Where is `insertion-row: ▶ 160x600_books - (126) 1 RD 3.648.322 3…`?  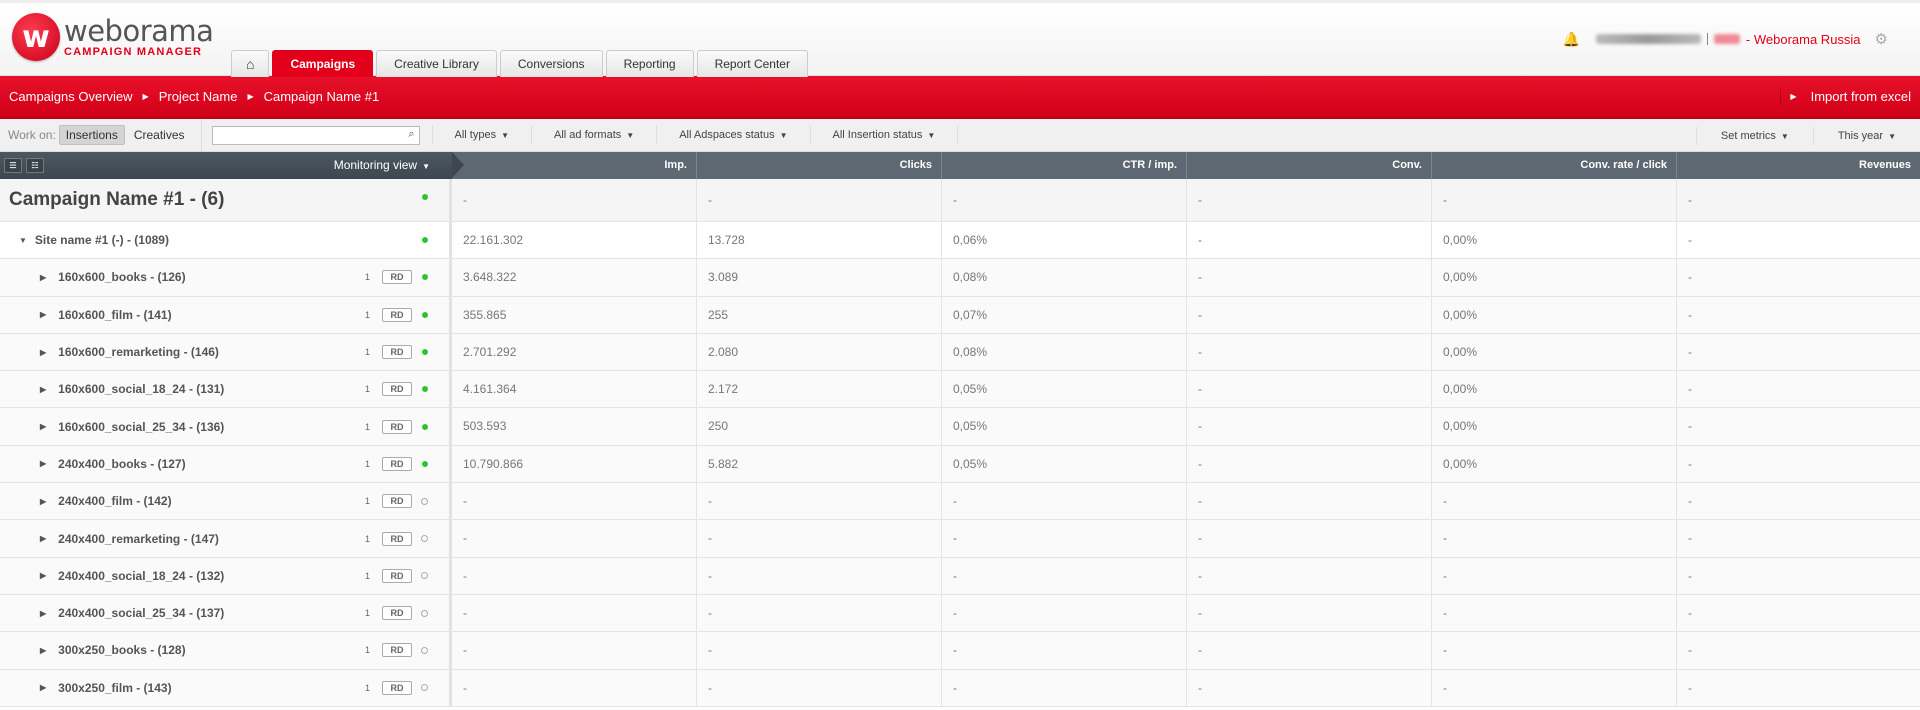 insertion-row: ▶ 160x600_books - (126) 1 RD 3.648.322 3… is located at coordinates (960, 278).